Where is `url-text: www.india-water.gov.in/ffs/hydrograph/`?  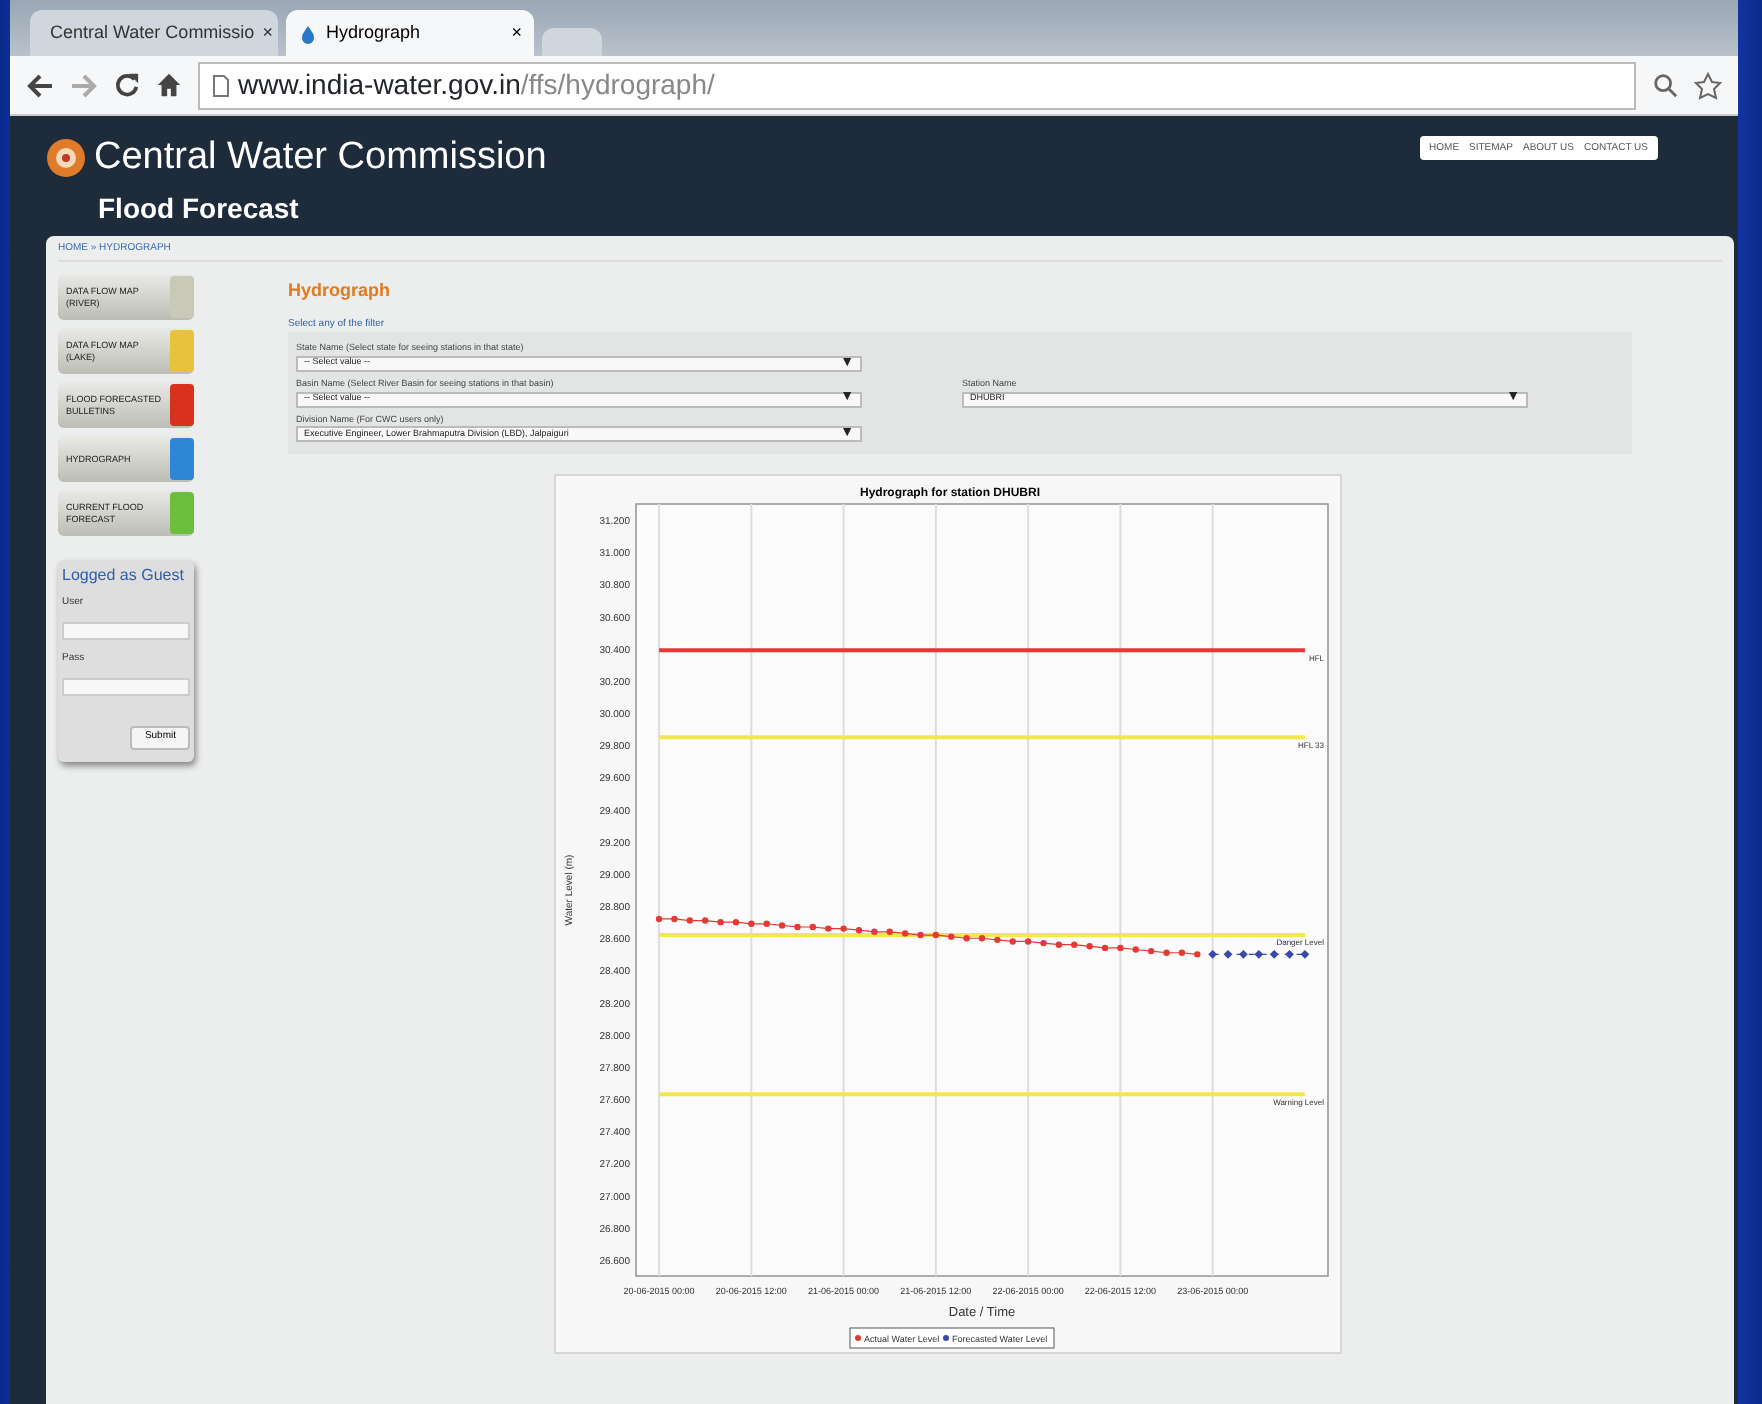 url-text: www.india-water.gov.in/ffs/hydrograph/ is located at coordinates (476, 85).